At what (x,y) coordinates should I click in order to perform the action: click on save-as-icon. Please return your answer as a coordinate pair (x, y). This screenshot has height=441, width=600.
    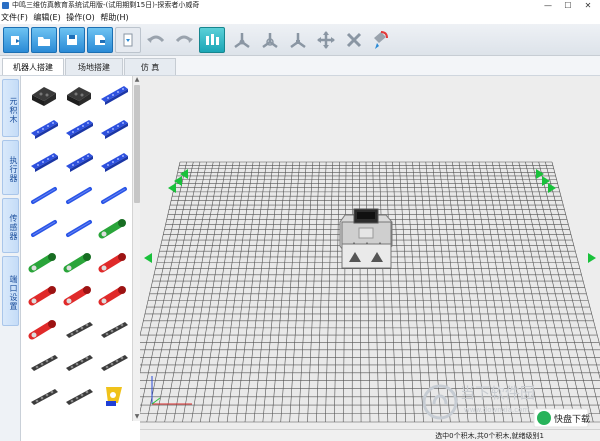
    Looking at the image, I should click on (100, 40).